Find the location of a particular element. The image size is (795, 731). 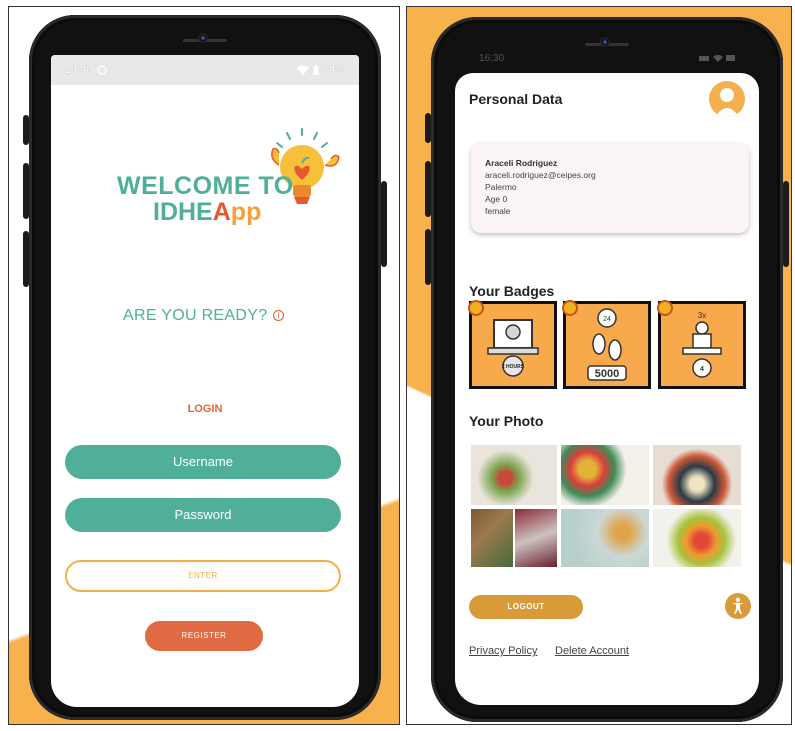

badge-caption: 5000 is located at coordinates (607, 374).